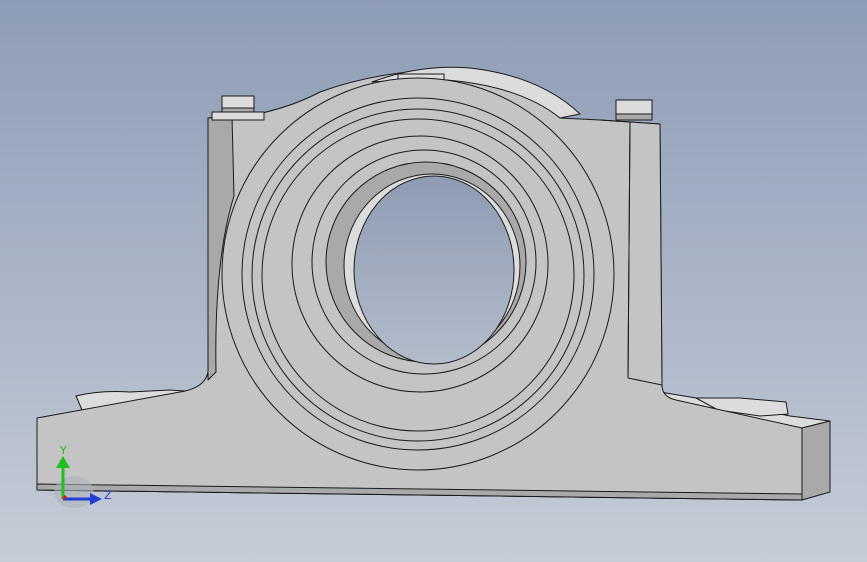 The image size is (867, 562). I want to click on shaft-bore, so click(434, 270).